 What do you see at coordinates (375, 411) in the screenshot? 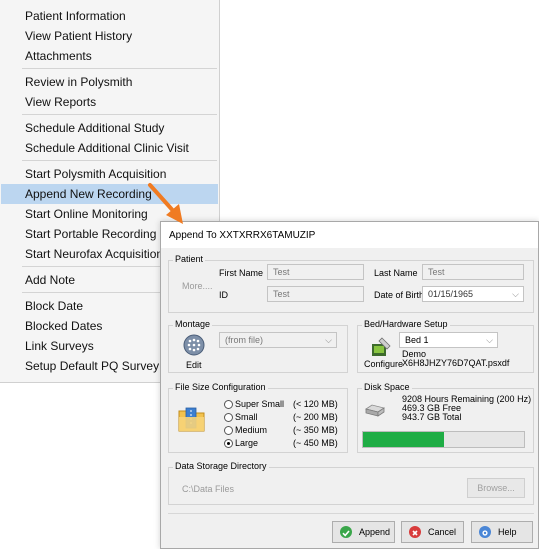
I see `hard-drive-icon` at bounding box center [375, 411].